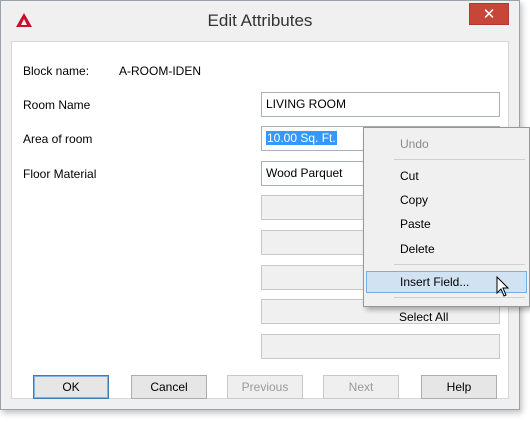 This screenshot has width=530, height=422. I want to click on arrow-cursor-icon, so click(503, 286).